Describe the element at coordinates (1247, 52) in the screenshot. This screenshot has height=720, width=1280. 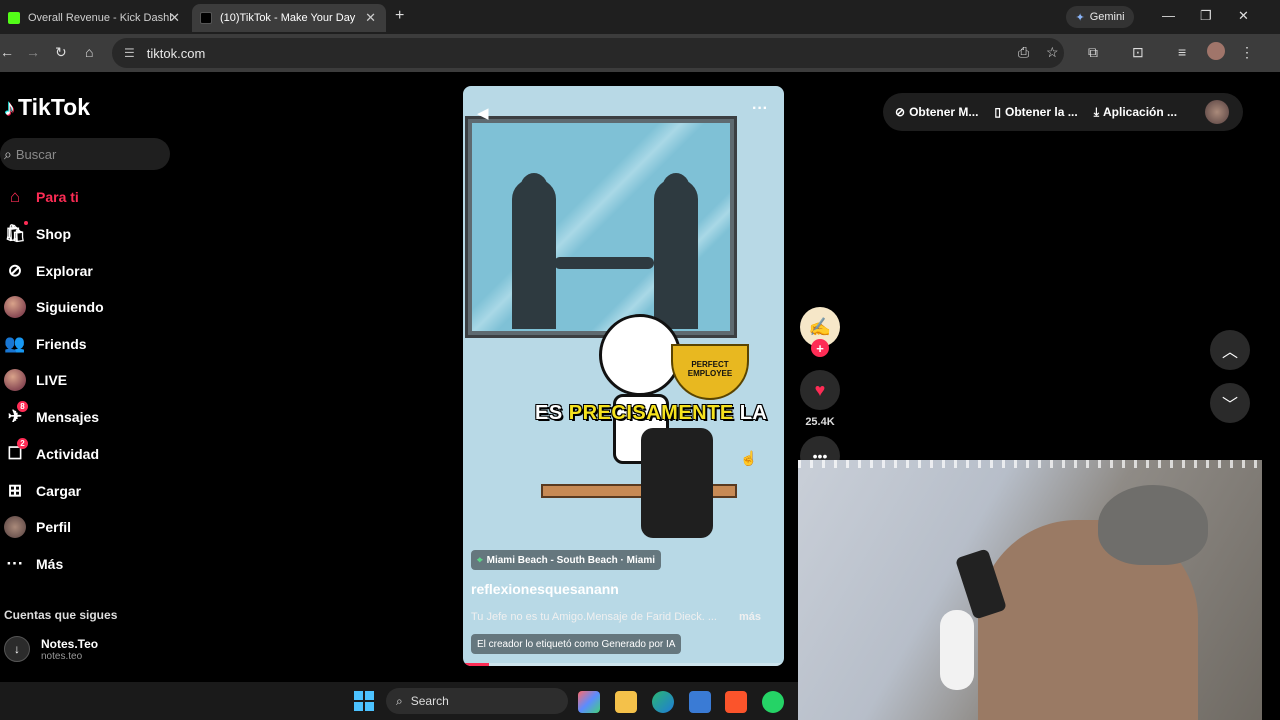
I see `menu-icon: ⋮` at that location.